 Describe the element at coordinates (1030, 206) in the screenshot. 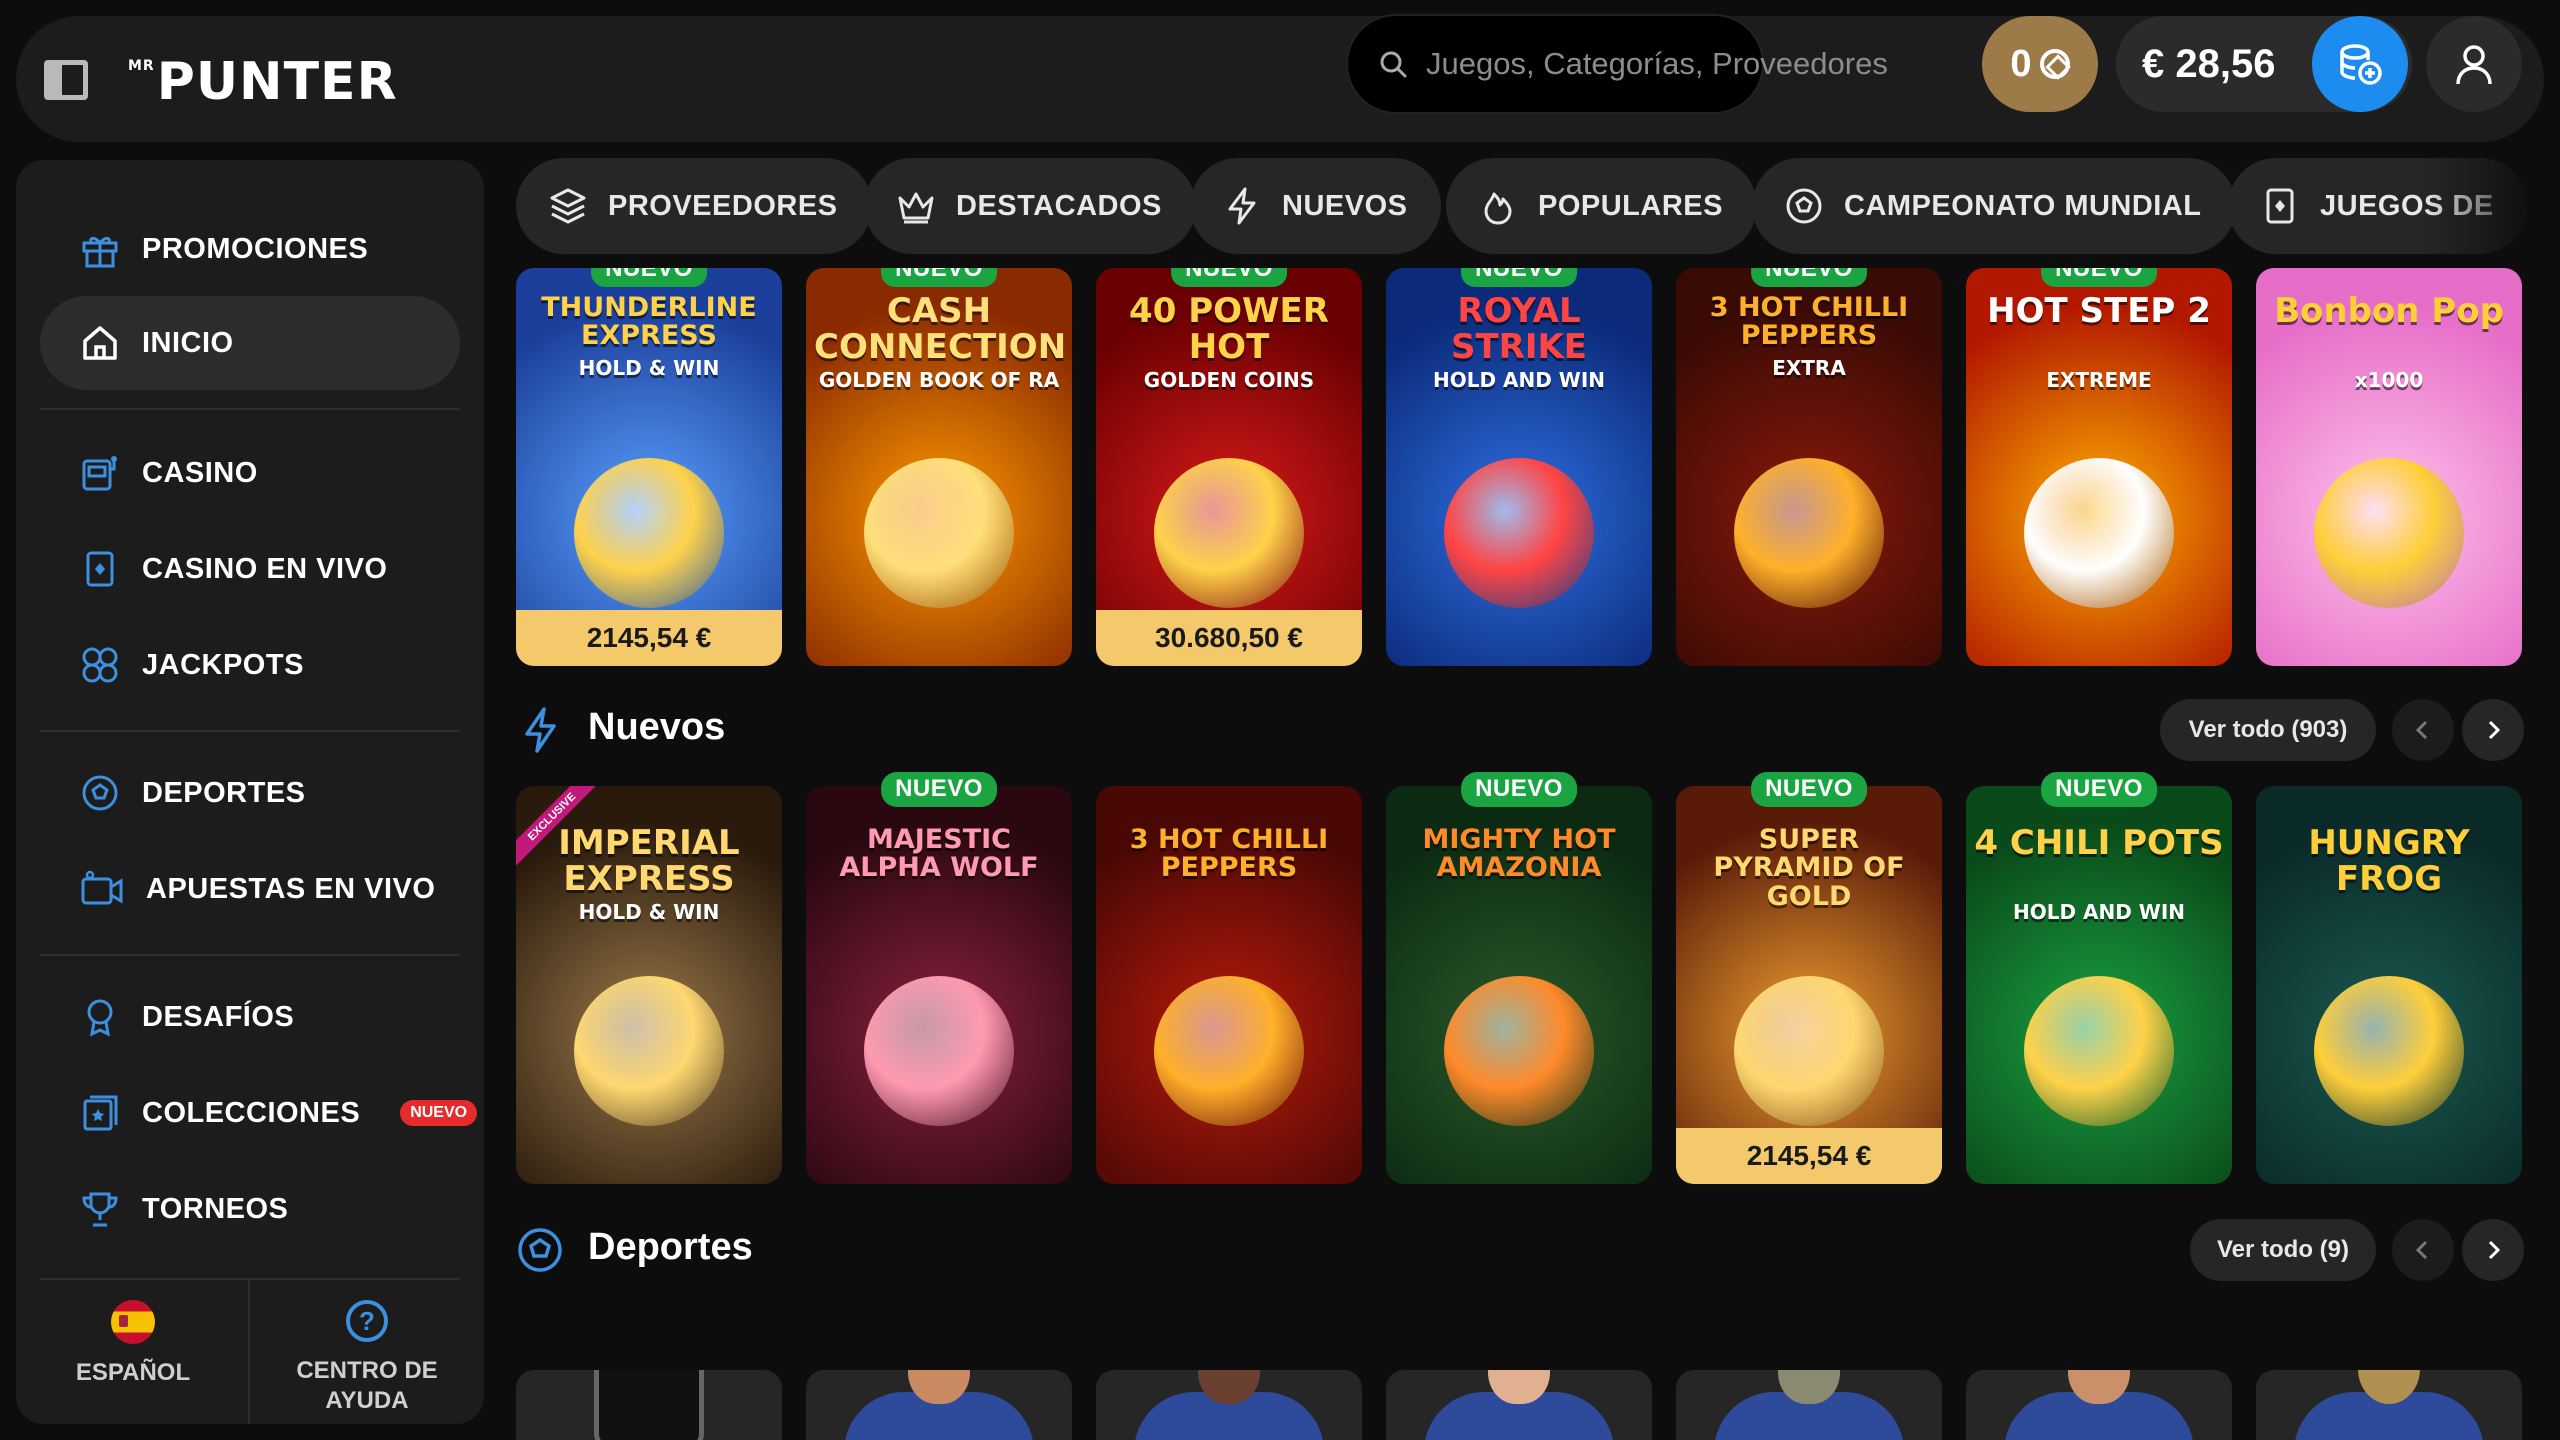

I see `tab-destacados: DESTACADOS` at that location.